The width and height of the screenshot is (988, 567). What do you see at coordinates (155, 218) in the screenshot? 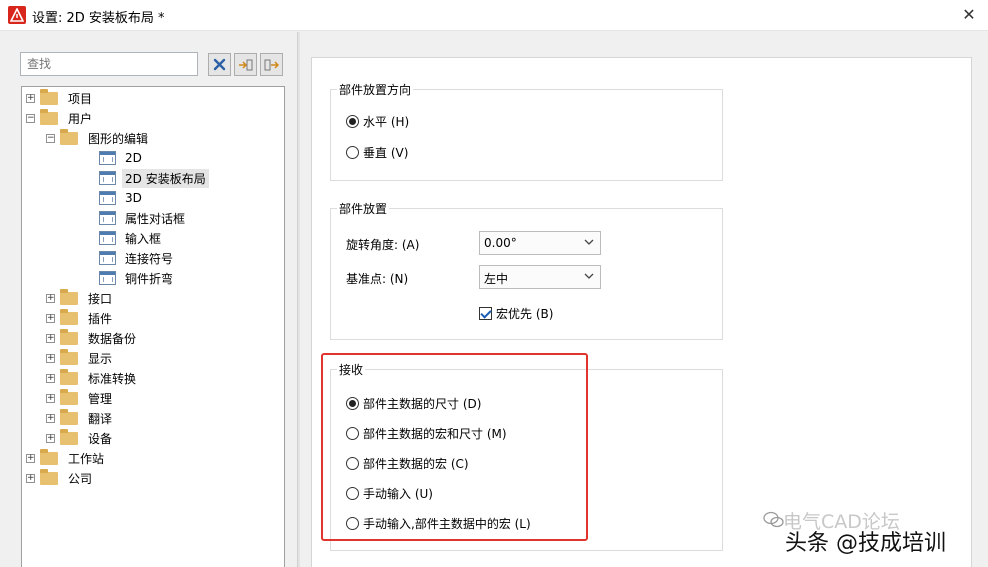
I see `tree-item-label: 属性对话框` at bounding box center [155, 218].